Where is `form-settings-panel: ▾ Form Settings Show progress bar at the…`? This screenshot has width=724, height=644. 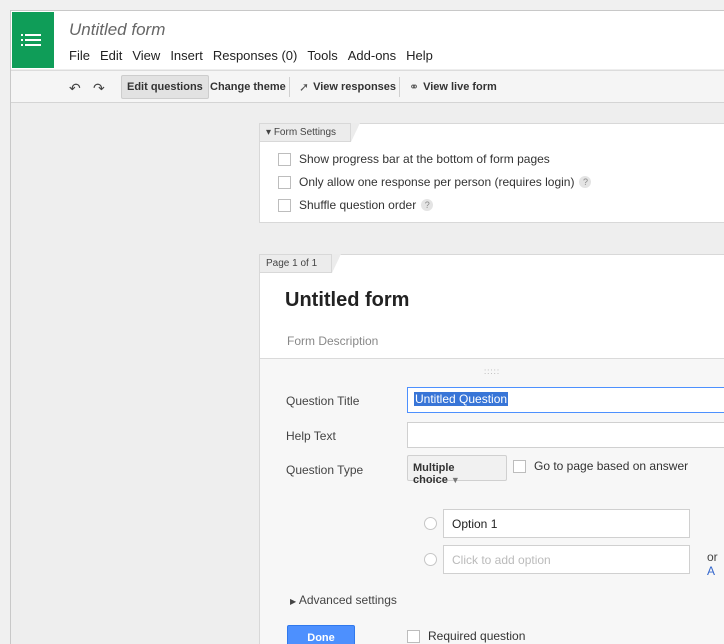
form-settings-panel: ▾ Form Settings Show progress bar at the… is located at coordinates (491, 173).